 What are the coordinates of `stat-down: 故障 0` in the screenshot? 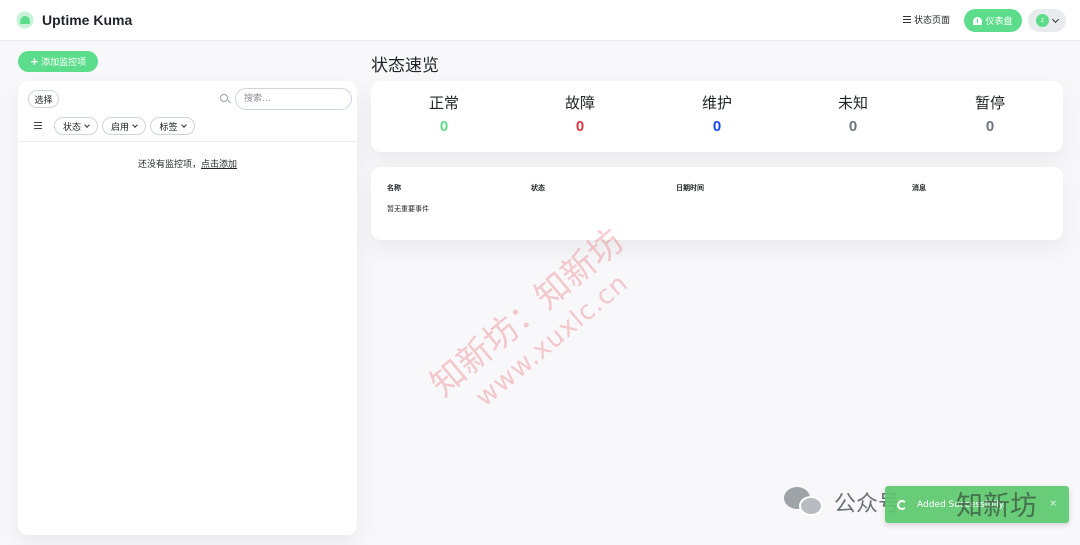 It's located at (580, 113).